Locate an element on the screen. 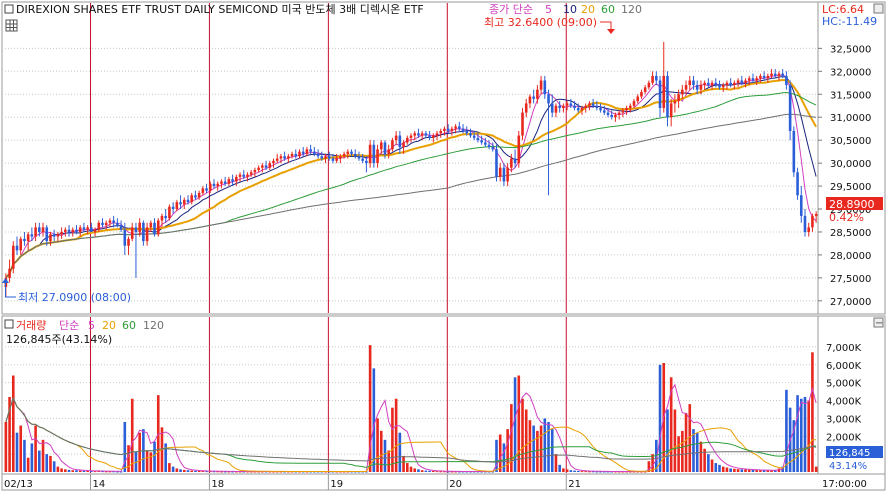  panel-close-icon: − is located at coordinates (879, 323).